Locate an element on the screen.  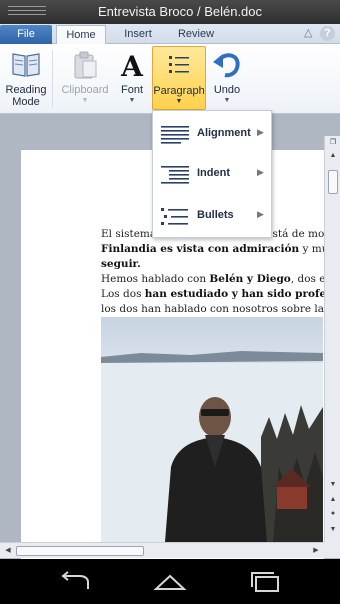
clipboard-icon is located at coordinates (85, 65).